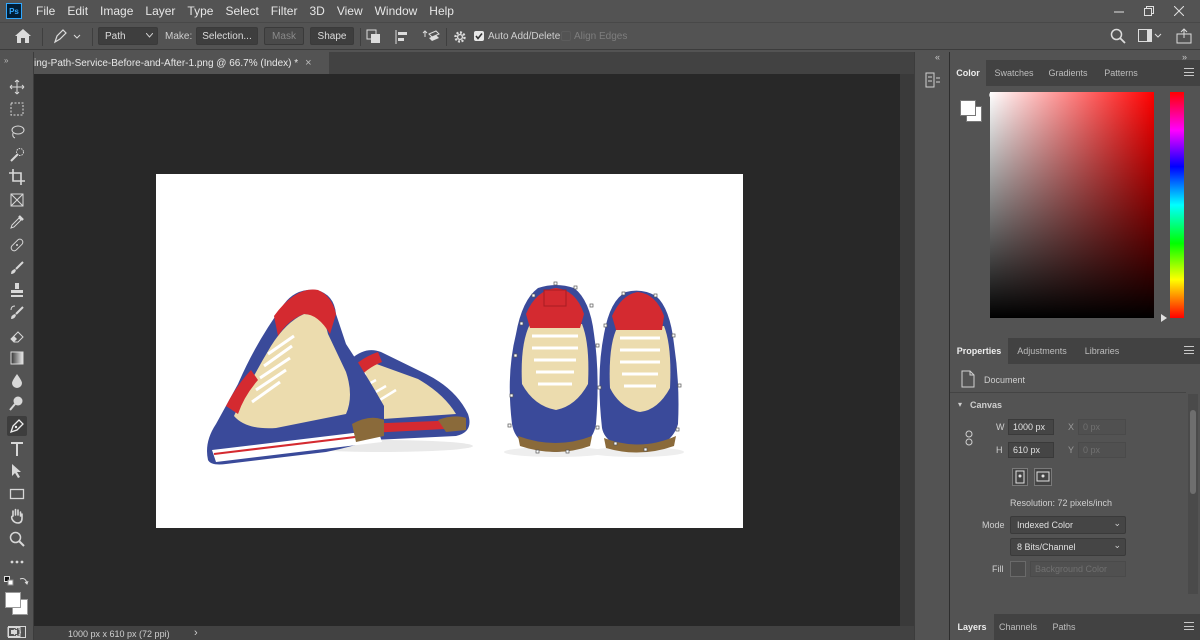 The height and width of the screenshot is (640, 1200). Describe the element at coordinates (1118, 36) in the screenshot. I see `search-button` at that location.